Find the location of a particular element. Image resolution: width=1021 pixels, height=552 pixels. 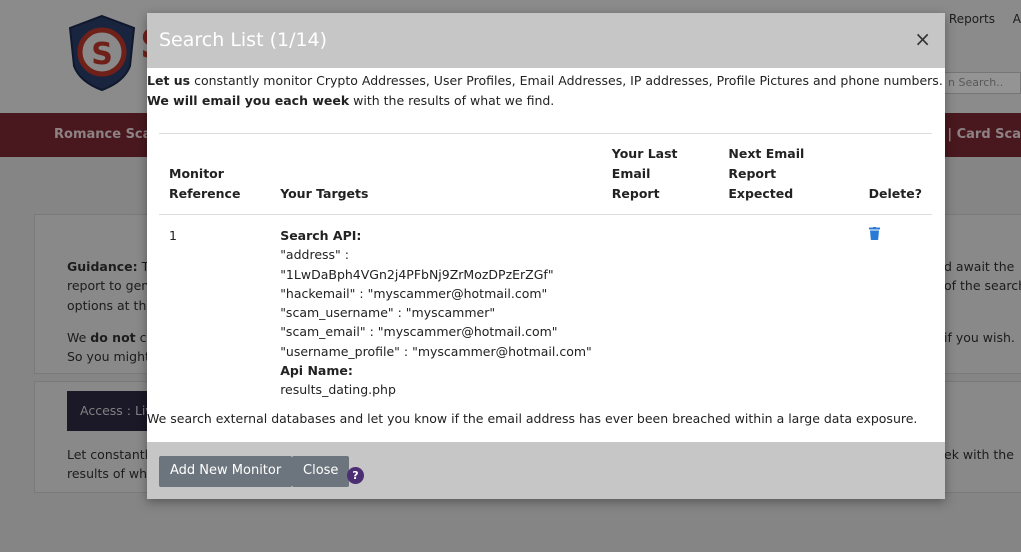

row-delete is located at coordinates (895, 313).